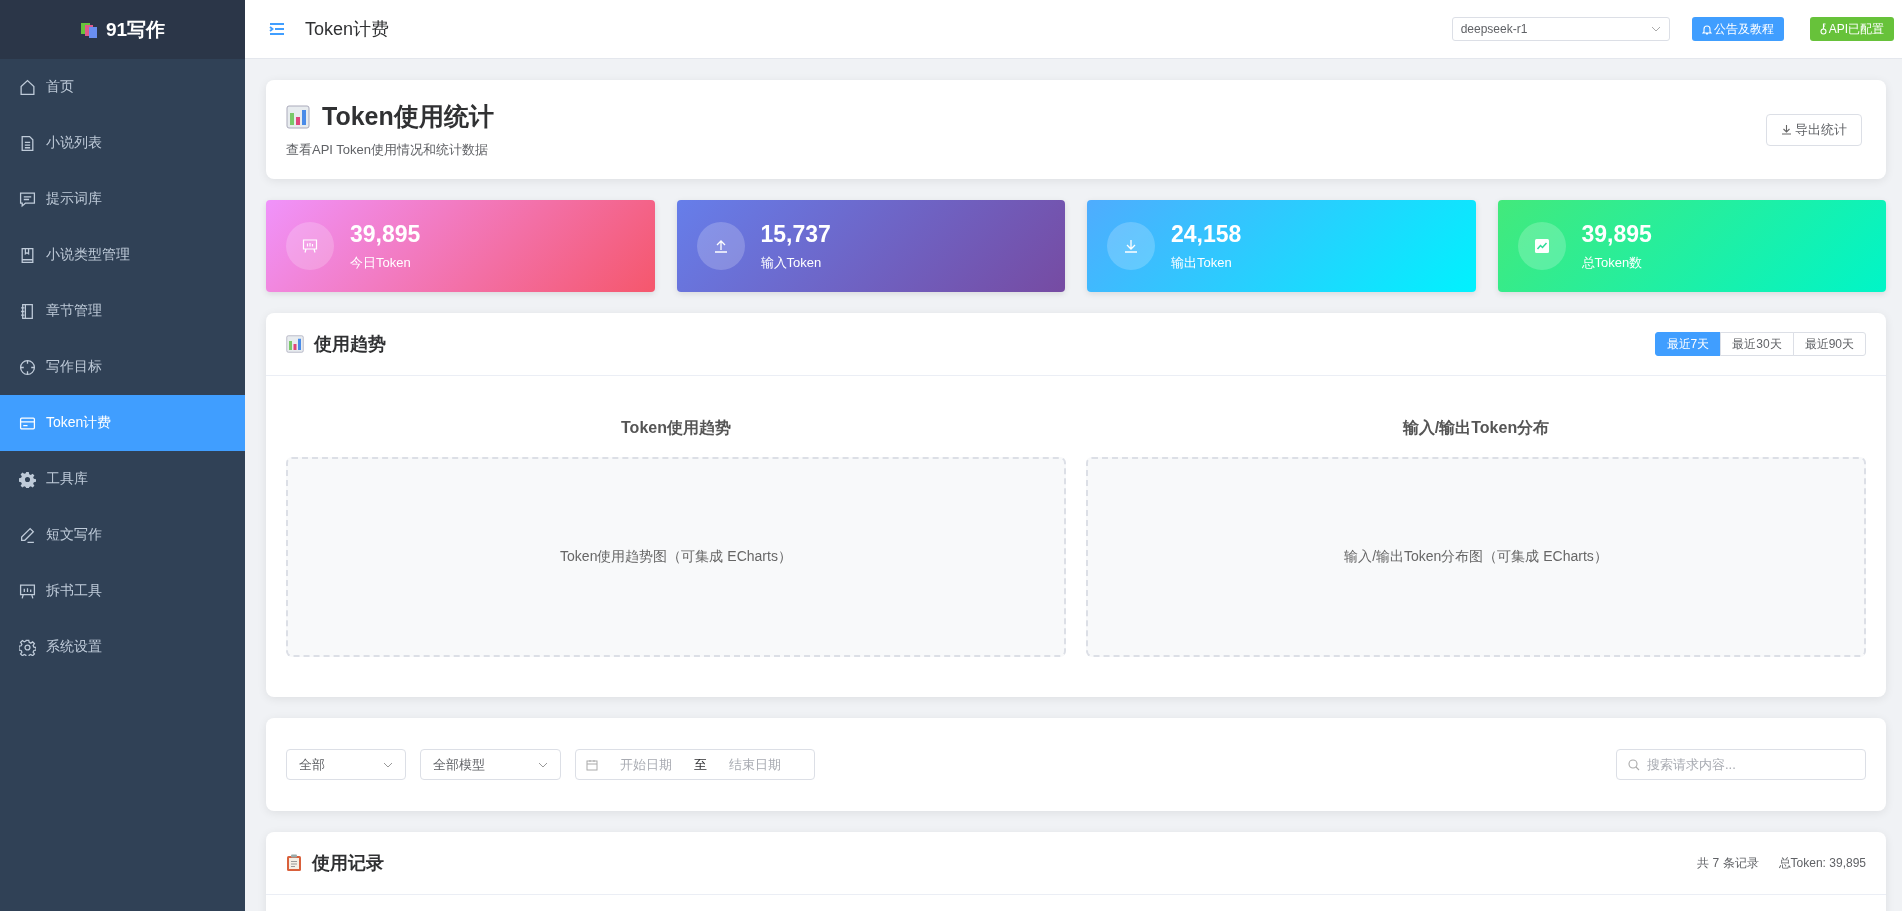 Image resolution: width=1902 pixels, height=911 pixels. What do you see at coordinates (1757, 344) in the screenshot?
I see `range-tab: 最近30天` at bounding box center [1757, 344].